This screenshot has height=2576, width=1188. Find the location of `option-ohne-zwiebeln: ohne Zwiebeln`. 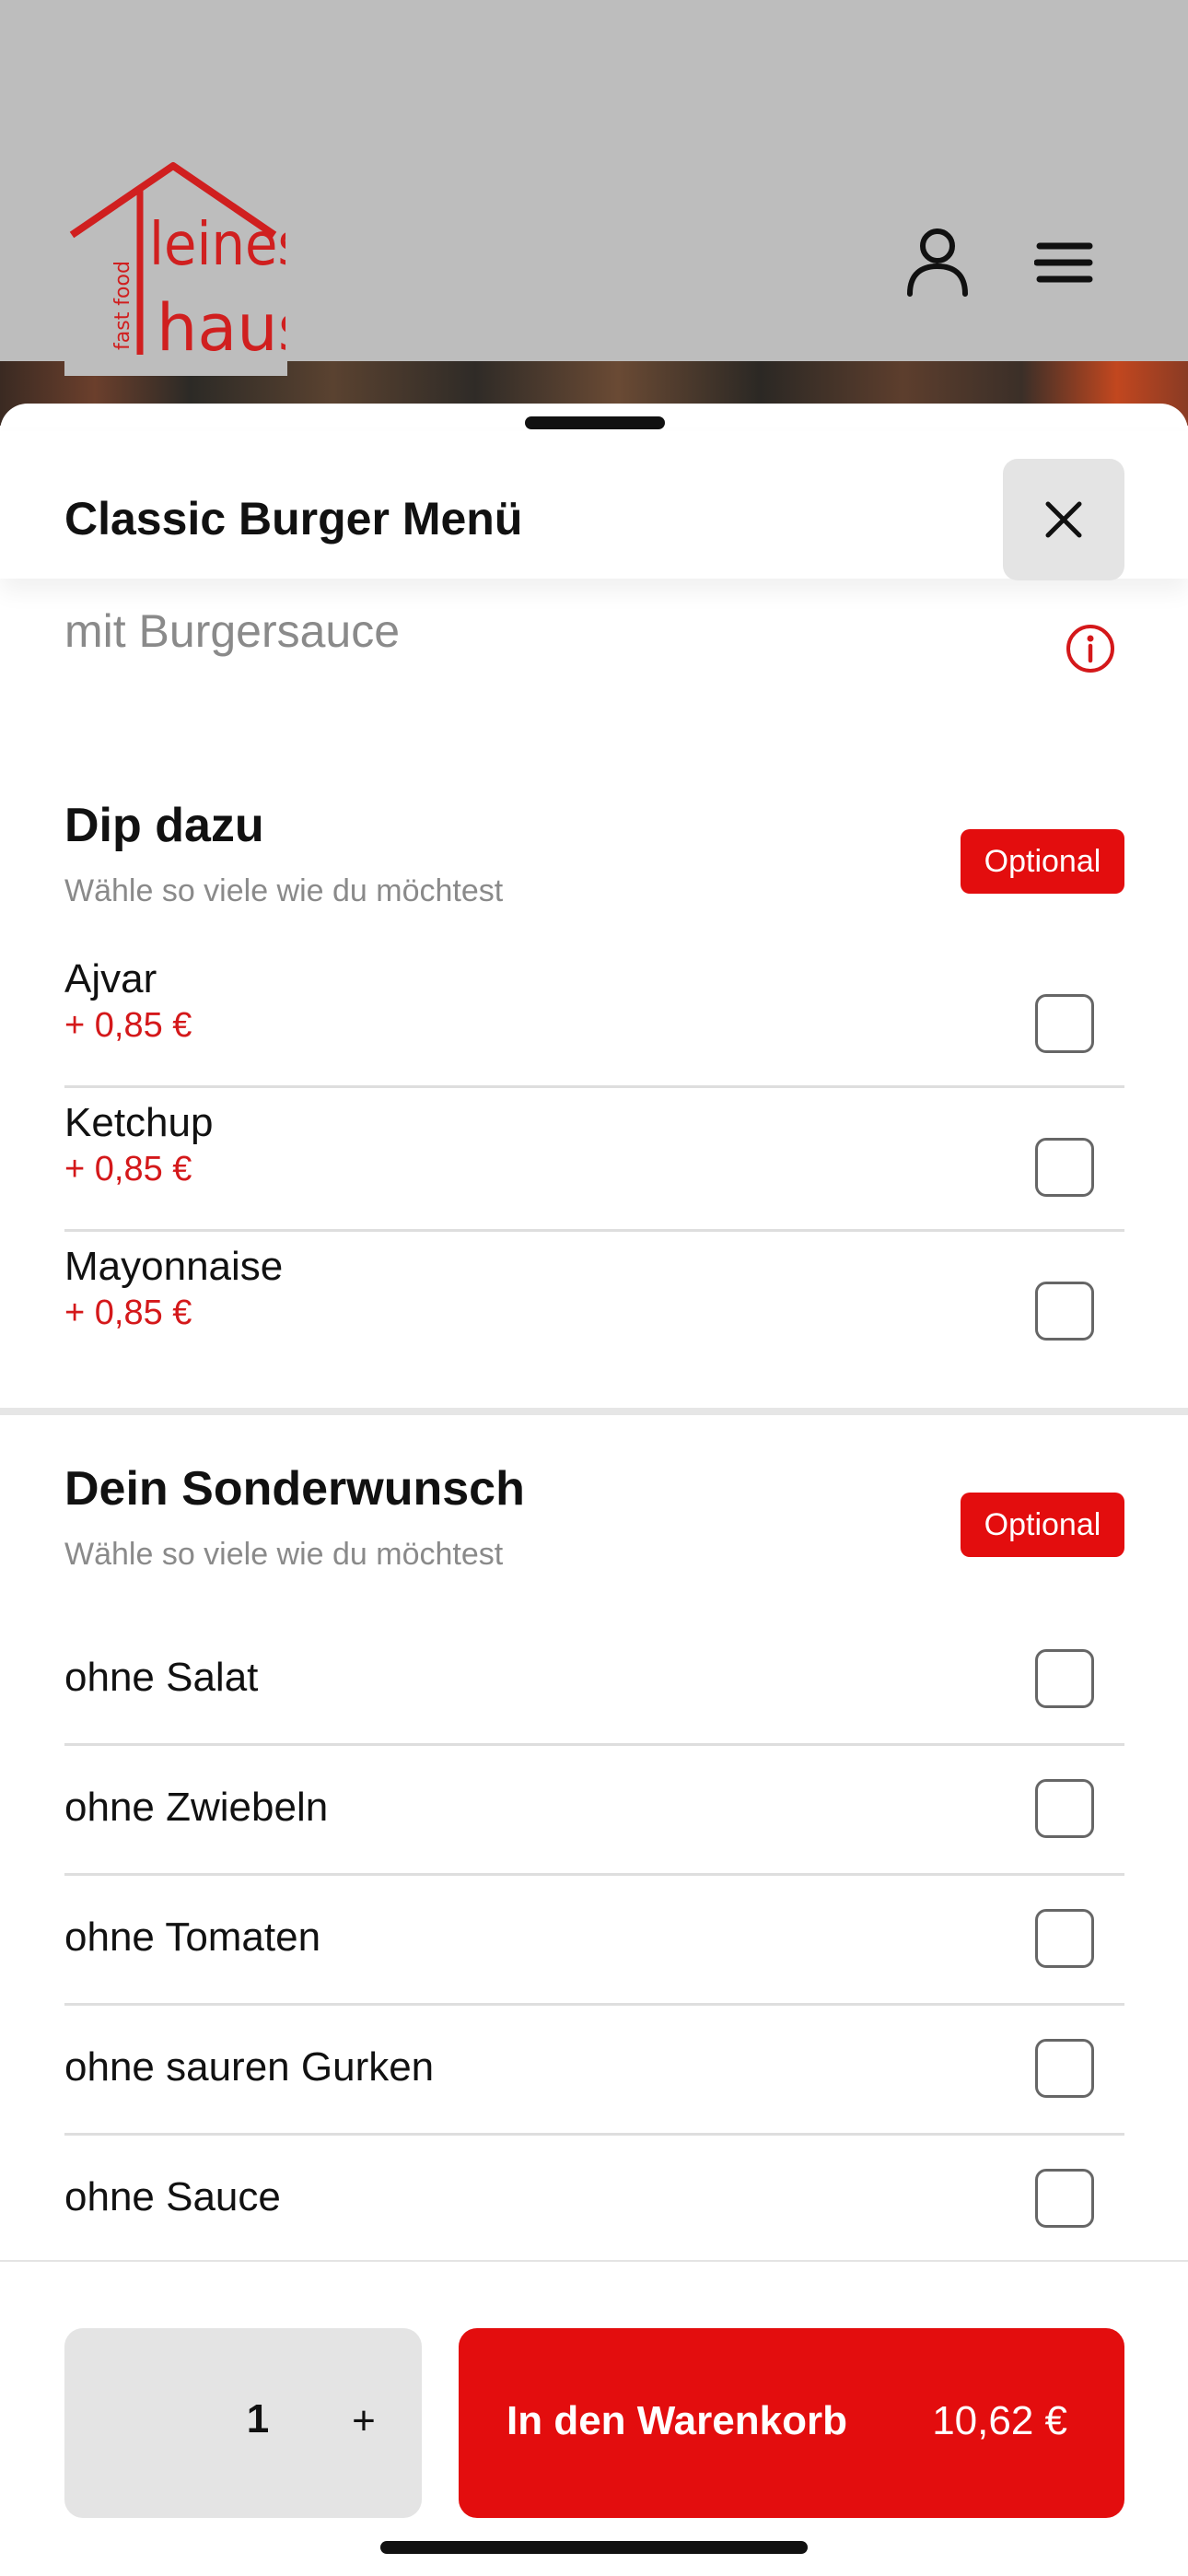

option-ohne-zwiebeln: ohne Zwiebeln is located at coordinates (594, 1808).